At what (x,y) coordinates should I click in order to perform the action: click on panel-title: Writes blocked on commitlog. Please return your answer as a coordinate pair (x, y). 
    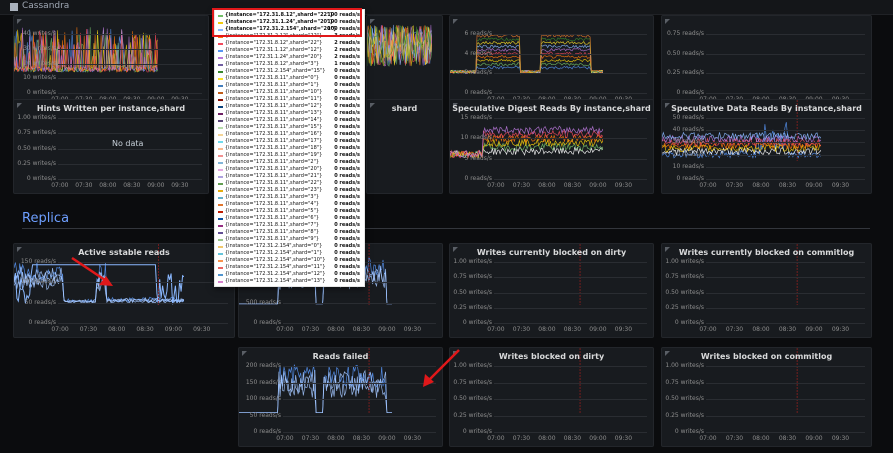
    Looking at the image, I should click on (766, 356).